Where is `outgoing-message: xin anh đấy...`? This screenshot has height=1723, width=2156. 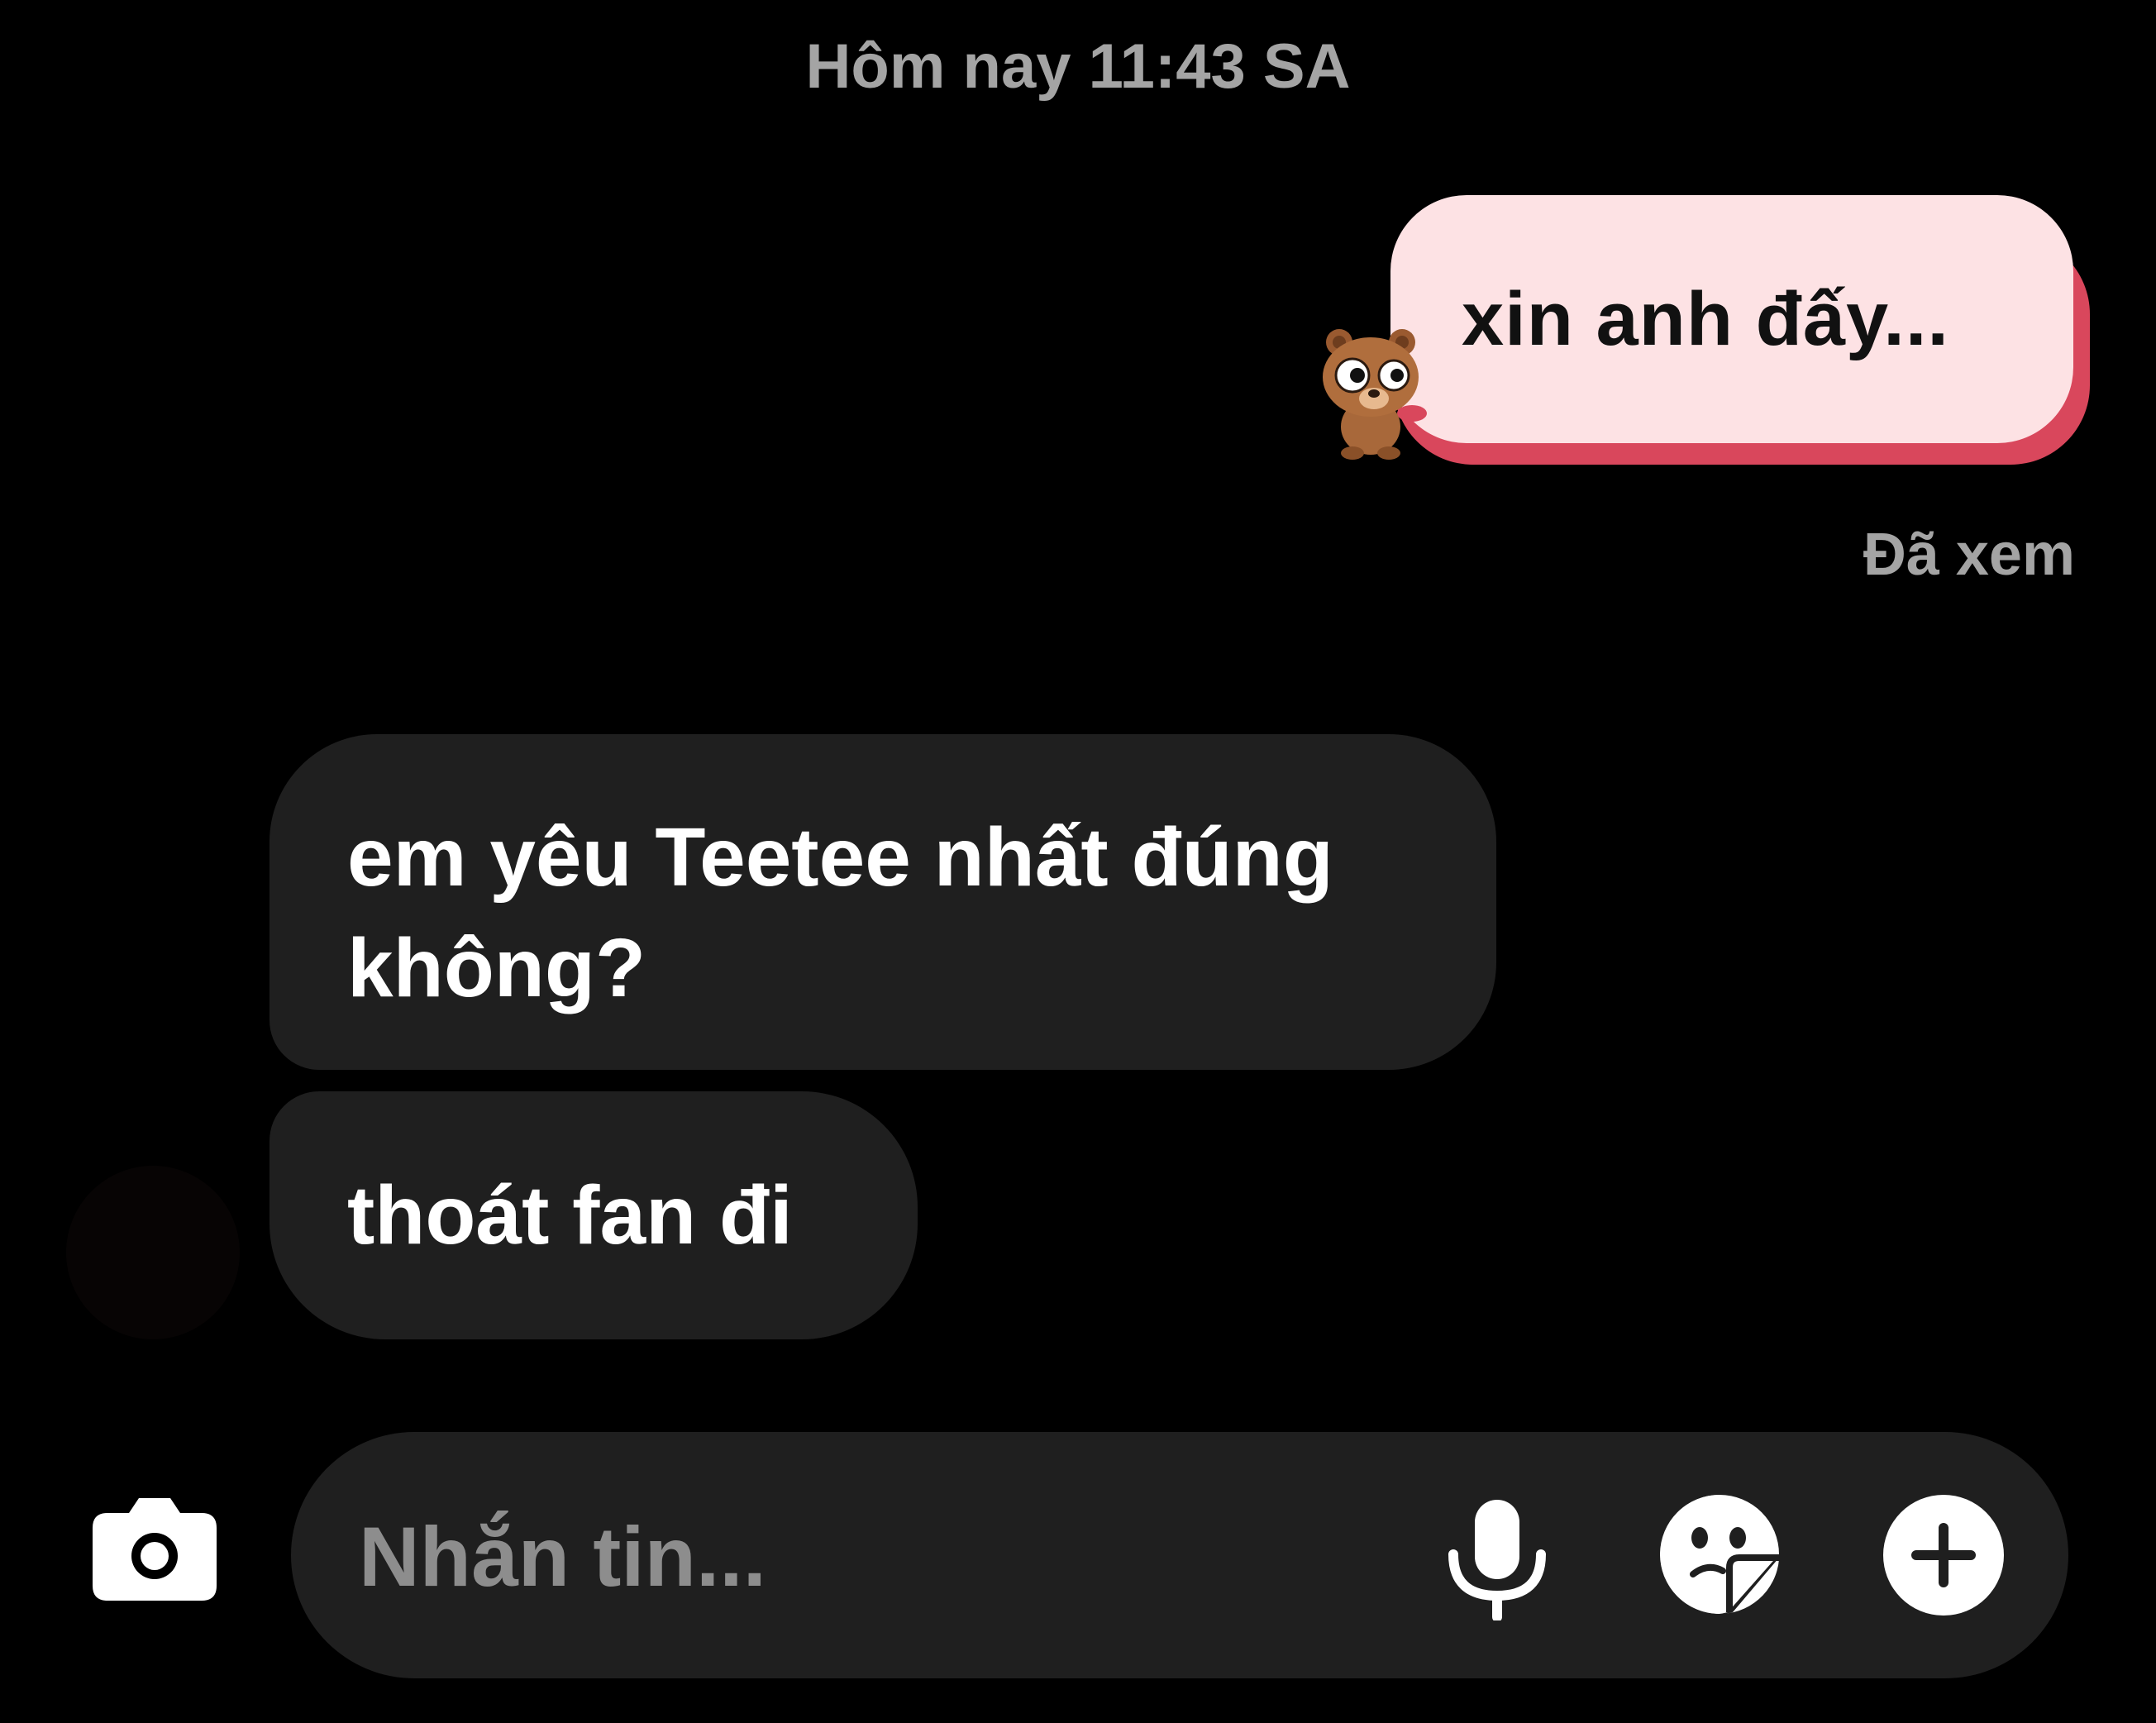
outgoing-message: xin anh đấy... is located at coordinates (1703, 329).